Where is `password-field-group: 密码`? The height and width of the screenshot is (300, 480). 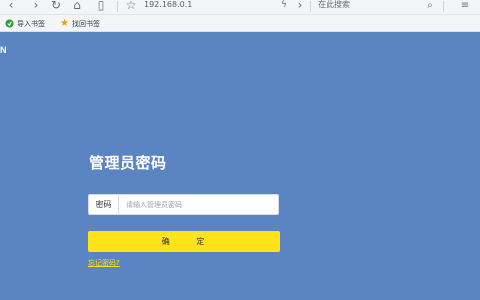
password-field-group: 密码 is located at coordinates (183, 204).